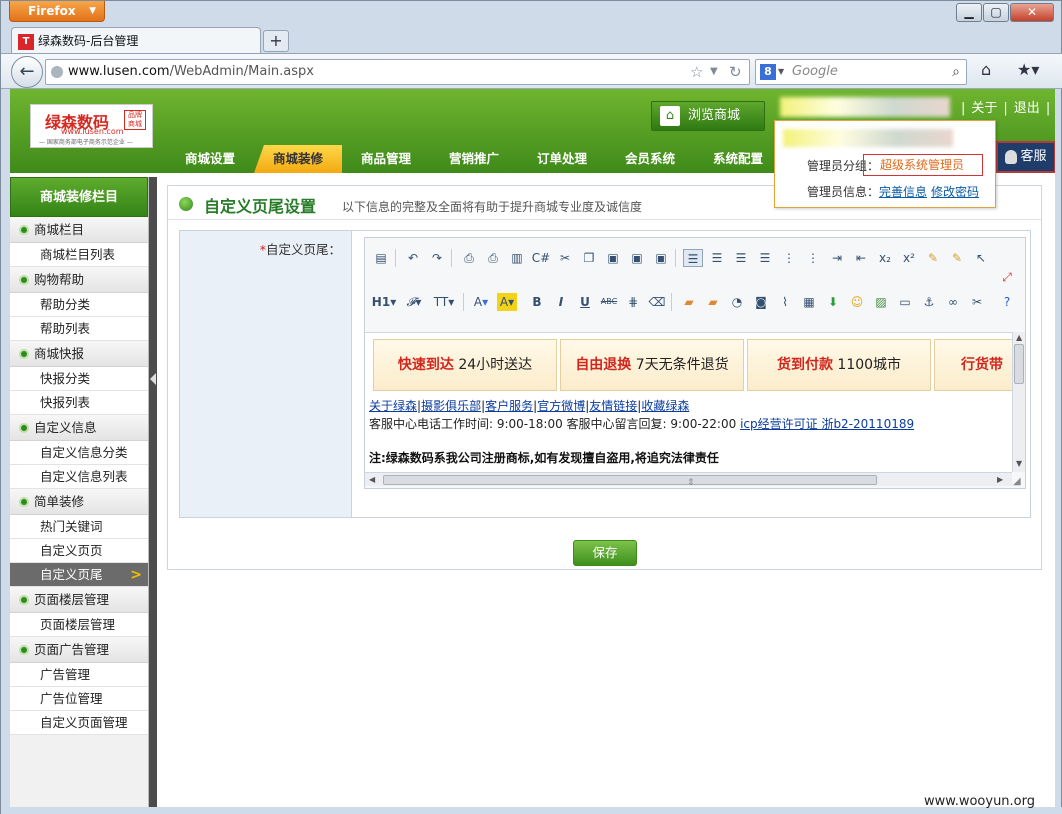 Image resolution: width=1062 pixels, height=814 pixels. I want to click on bookmarks-menu-icon: ★▾, so click(1028, 69).